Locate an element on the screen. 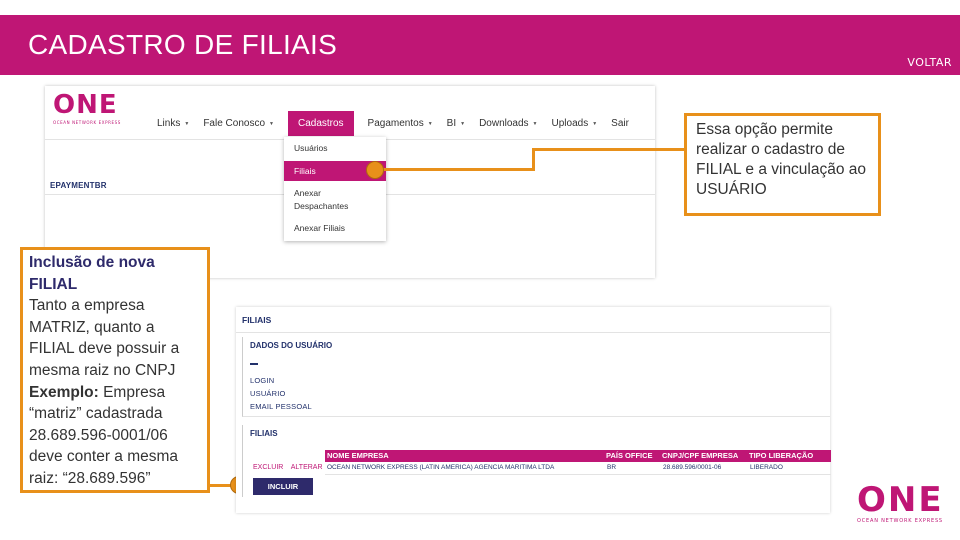  portal-page-label: EPAYMENTBR is located at coordinates (78, 185).